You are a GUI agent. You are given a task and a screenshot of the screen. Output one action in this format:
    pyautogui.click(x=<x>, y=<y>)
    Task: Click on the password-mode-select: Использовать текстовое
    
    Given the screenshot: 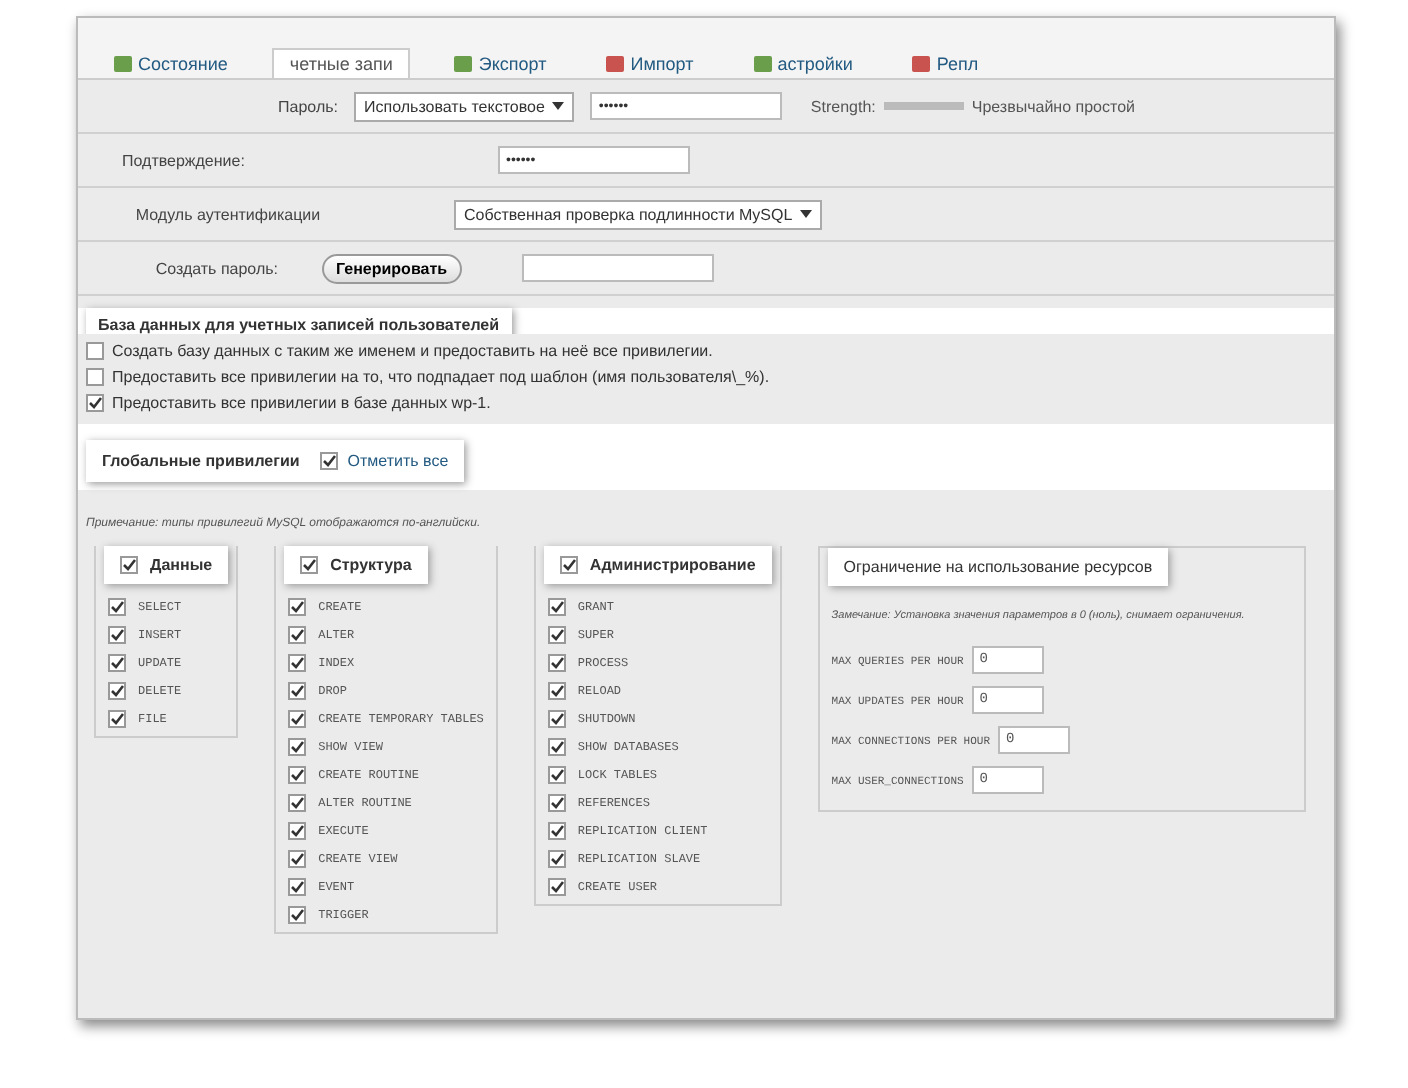 What is the action you would take?
    pyautogui.click(x=464, y=106)
    